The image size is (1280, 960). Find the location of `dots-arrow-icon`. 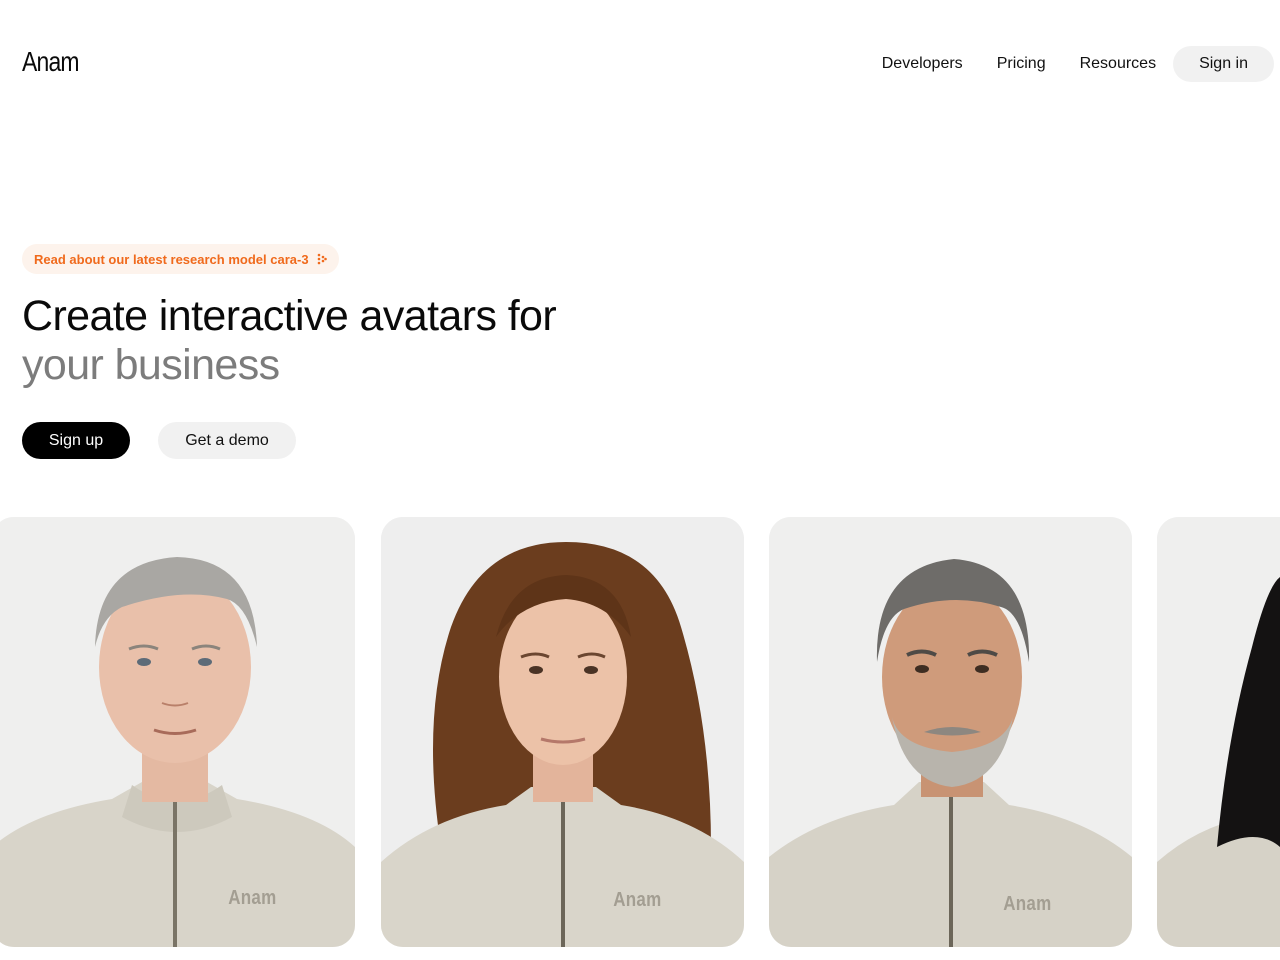

dots-arrow-icon is located at coordinates (322, 259).